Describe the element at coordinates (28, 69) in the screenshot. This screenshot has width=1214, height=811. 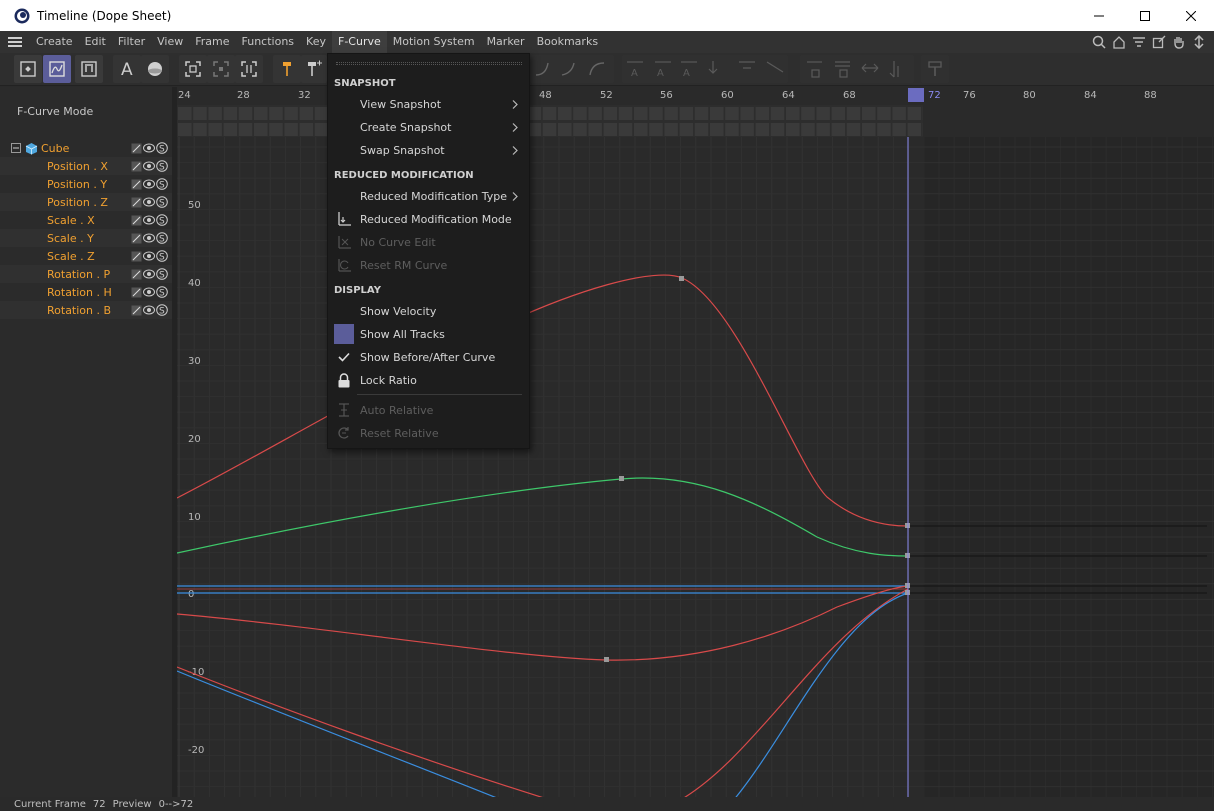
I see `dope-sheet-mode-button` at that location.